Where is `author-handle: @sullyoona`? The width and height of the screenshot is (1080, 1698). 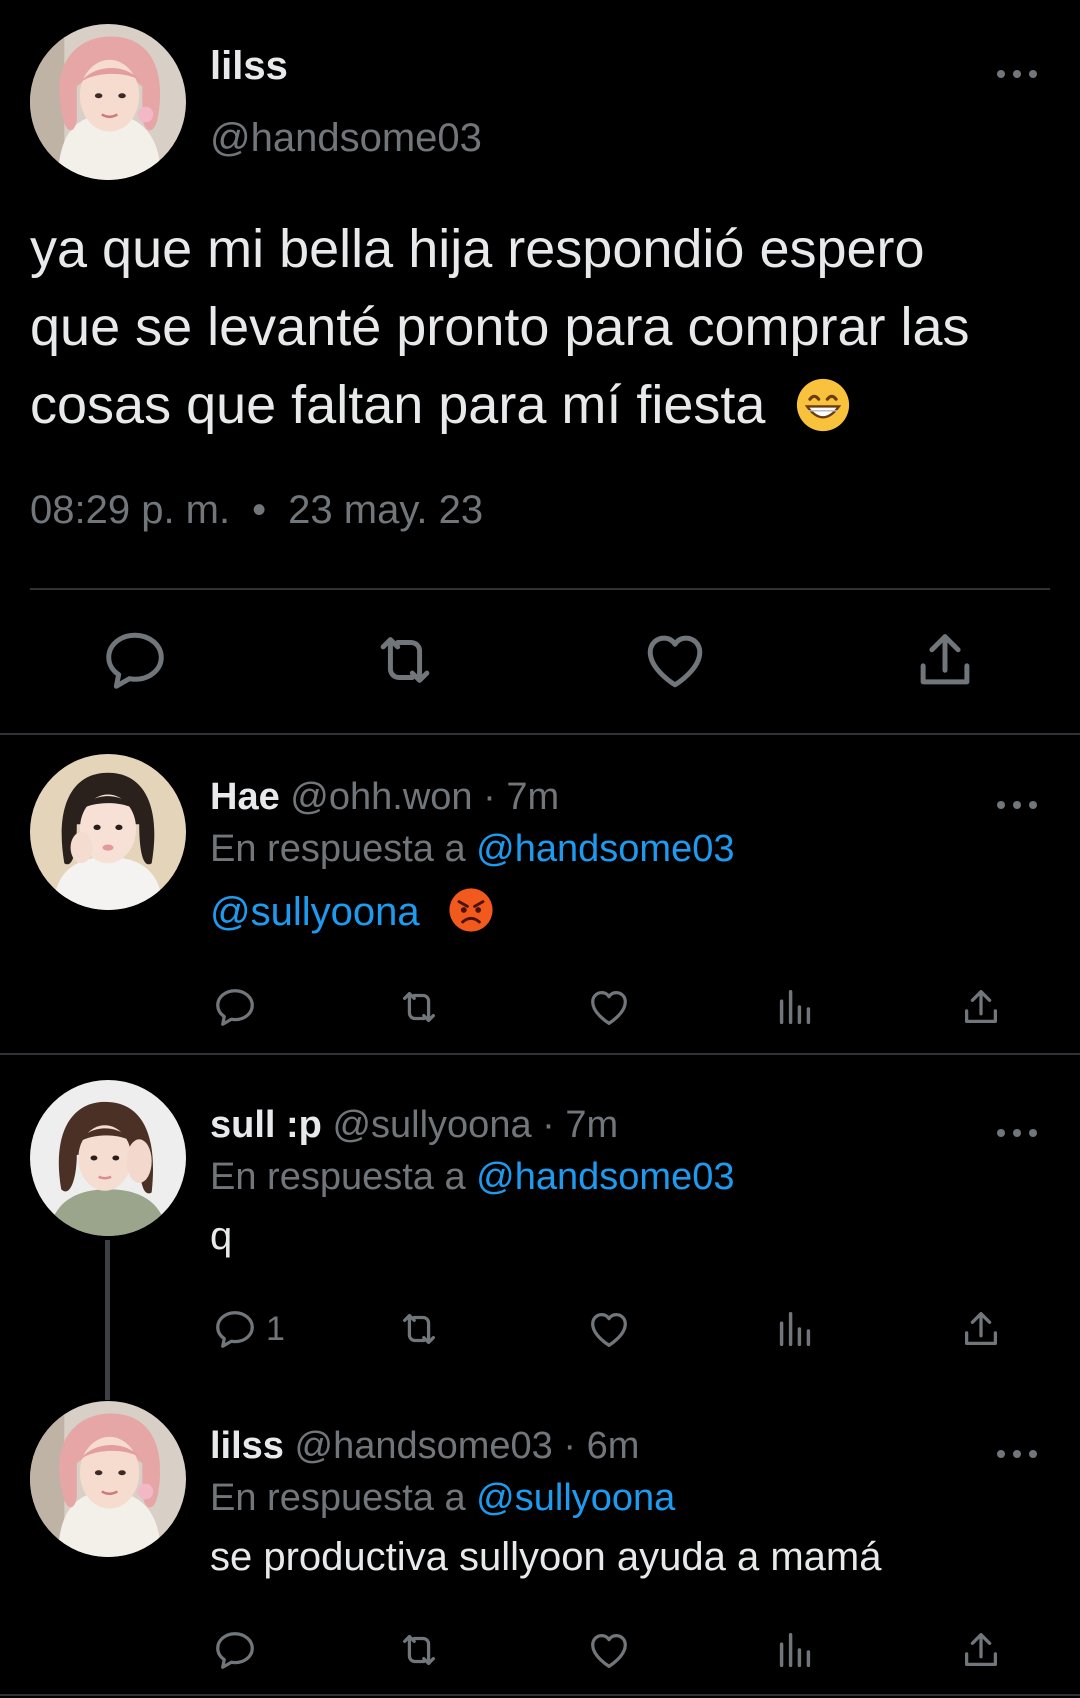
author-handle: @sullyoona is located at coordinates (431, 1125).